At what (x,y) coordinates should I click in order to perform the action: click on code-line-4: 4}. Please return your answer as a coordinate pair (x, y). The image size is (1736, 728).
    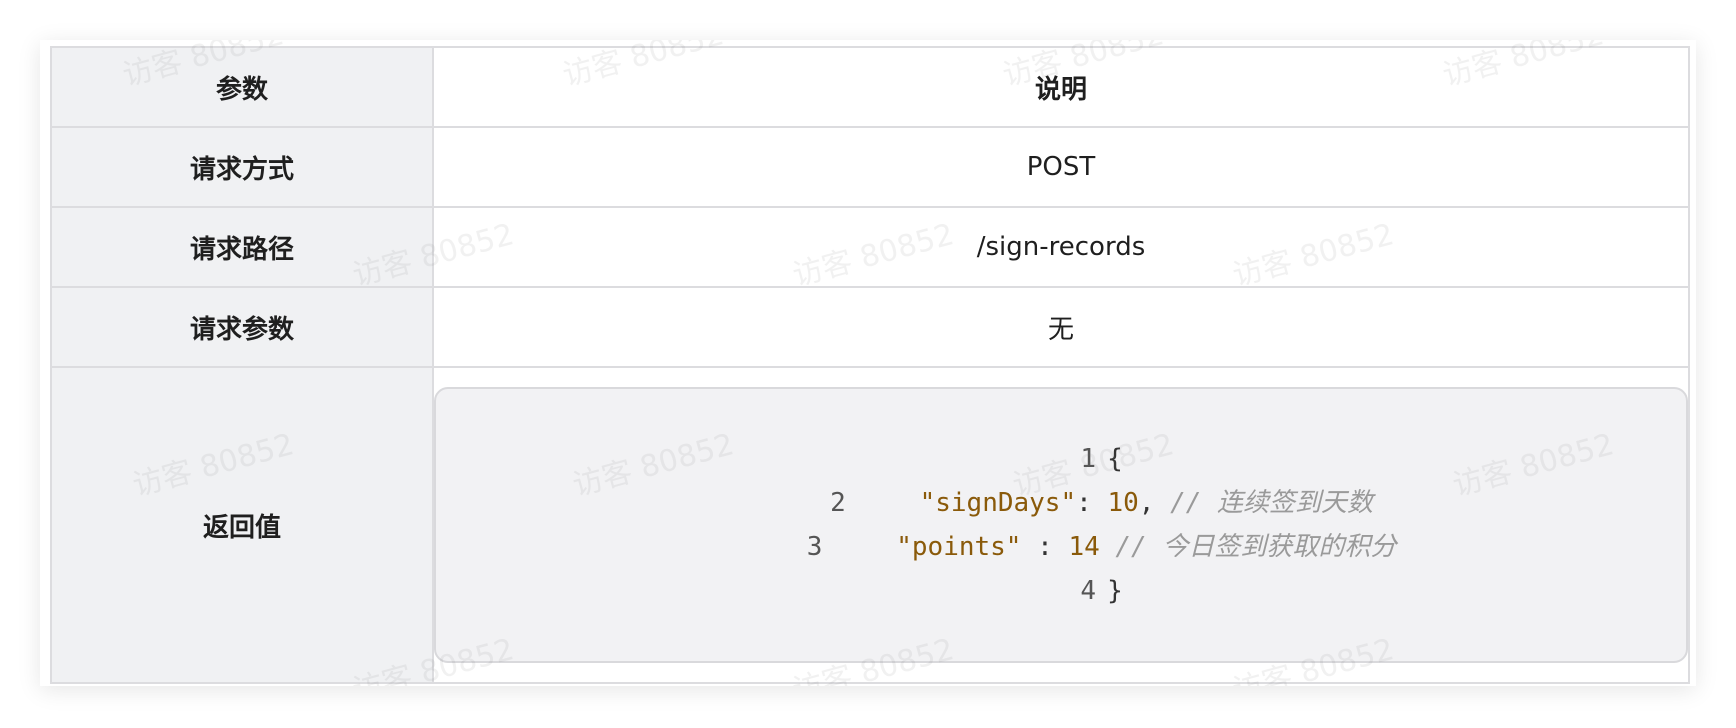
    Looking at the image, I should click on (1096, 591).